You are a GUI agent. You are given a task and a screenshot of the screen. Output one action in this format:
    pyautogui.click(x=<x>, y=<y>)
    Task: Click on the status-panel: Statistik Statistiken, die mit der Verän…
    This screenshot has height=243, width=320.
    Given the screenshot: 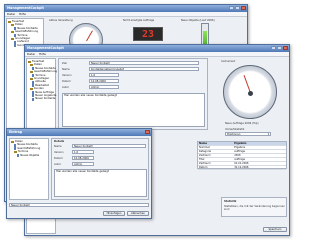 What is the action you would take?
    pyautogui.click(x=254, y=207)
    